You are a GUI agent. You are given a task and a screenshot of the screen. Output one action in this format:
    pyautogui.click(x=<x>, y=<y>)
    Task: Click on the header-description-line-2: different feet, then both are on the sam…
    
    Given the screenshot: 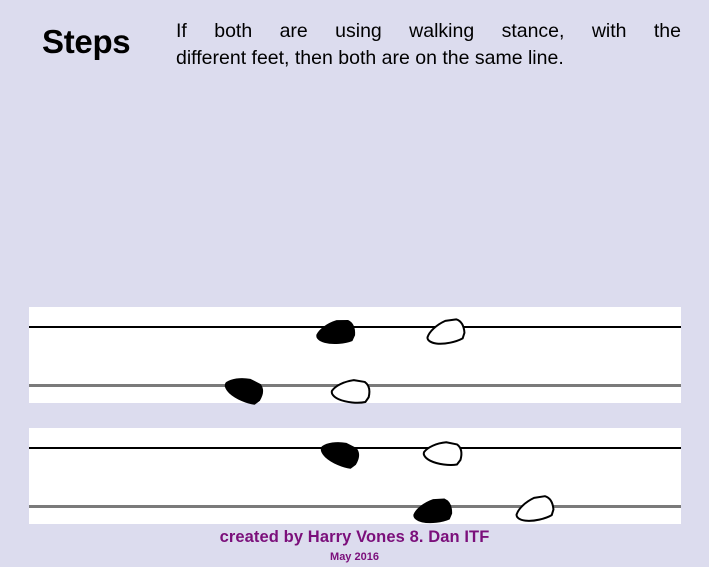 What is the action you would take?
    pyautogui.click(x=370, y=58)
    